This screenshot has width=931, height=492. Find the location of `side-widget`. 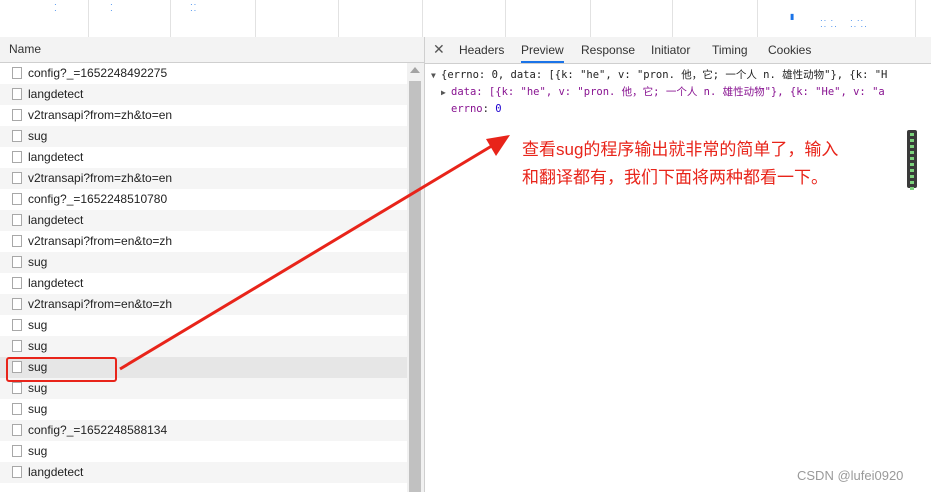

side-widget is located at coordinates (912, 160).